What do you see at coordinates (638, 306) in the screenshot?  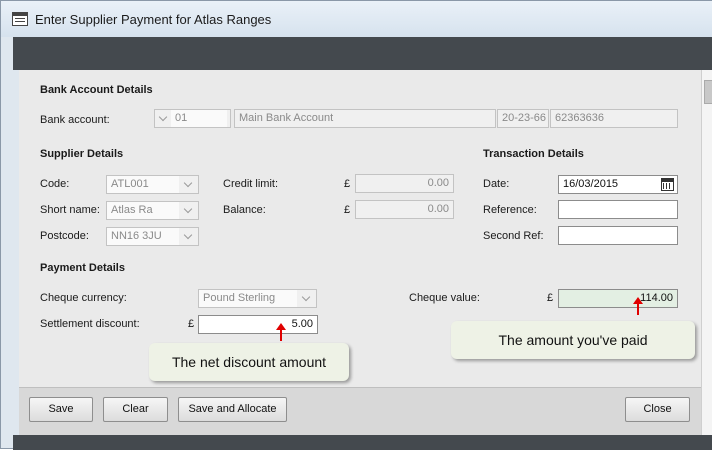 I see `cheque-arrow` at bounding box center [638, 306].